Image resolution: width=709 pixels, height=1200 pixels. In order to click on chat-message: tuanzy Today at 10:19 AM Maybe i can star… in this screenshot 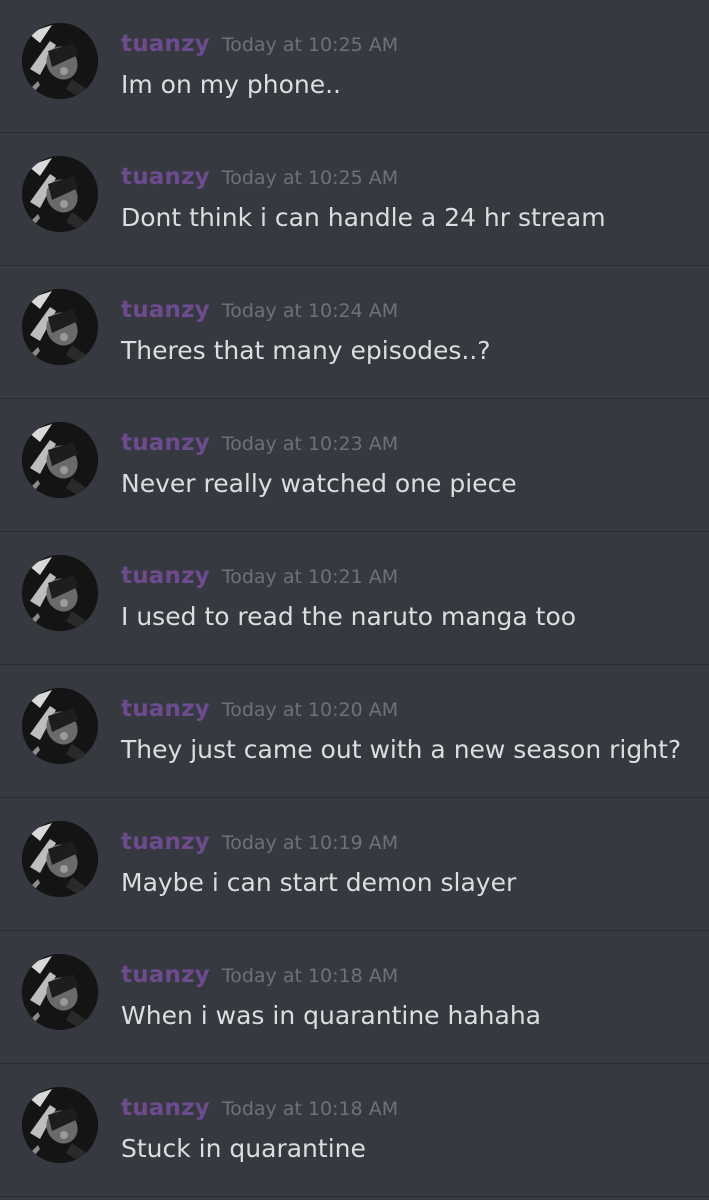, I will do `click(354, 864)`.